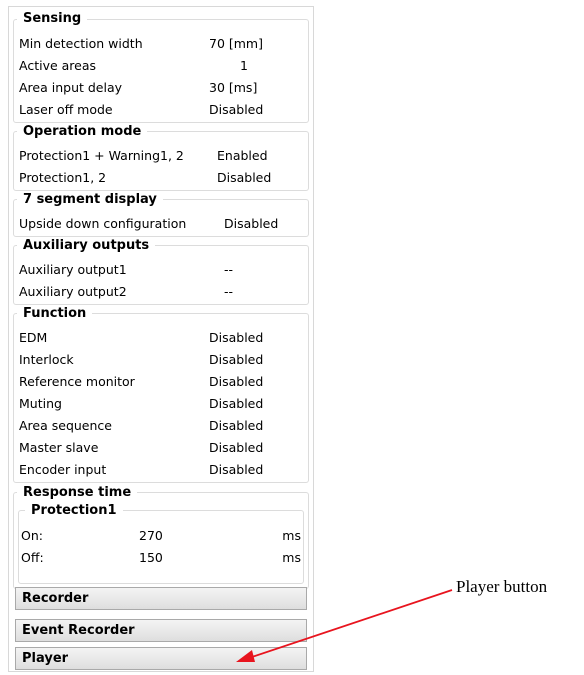 The image size is (584, 675). What do you see at coordinates (502, 586) in the screenshot?
I see `annotation-label: Player button` at bounding box center [502, 586].